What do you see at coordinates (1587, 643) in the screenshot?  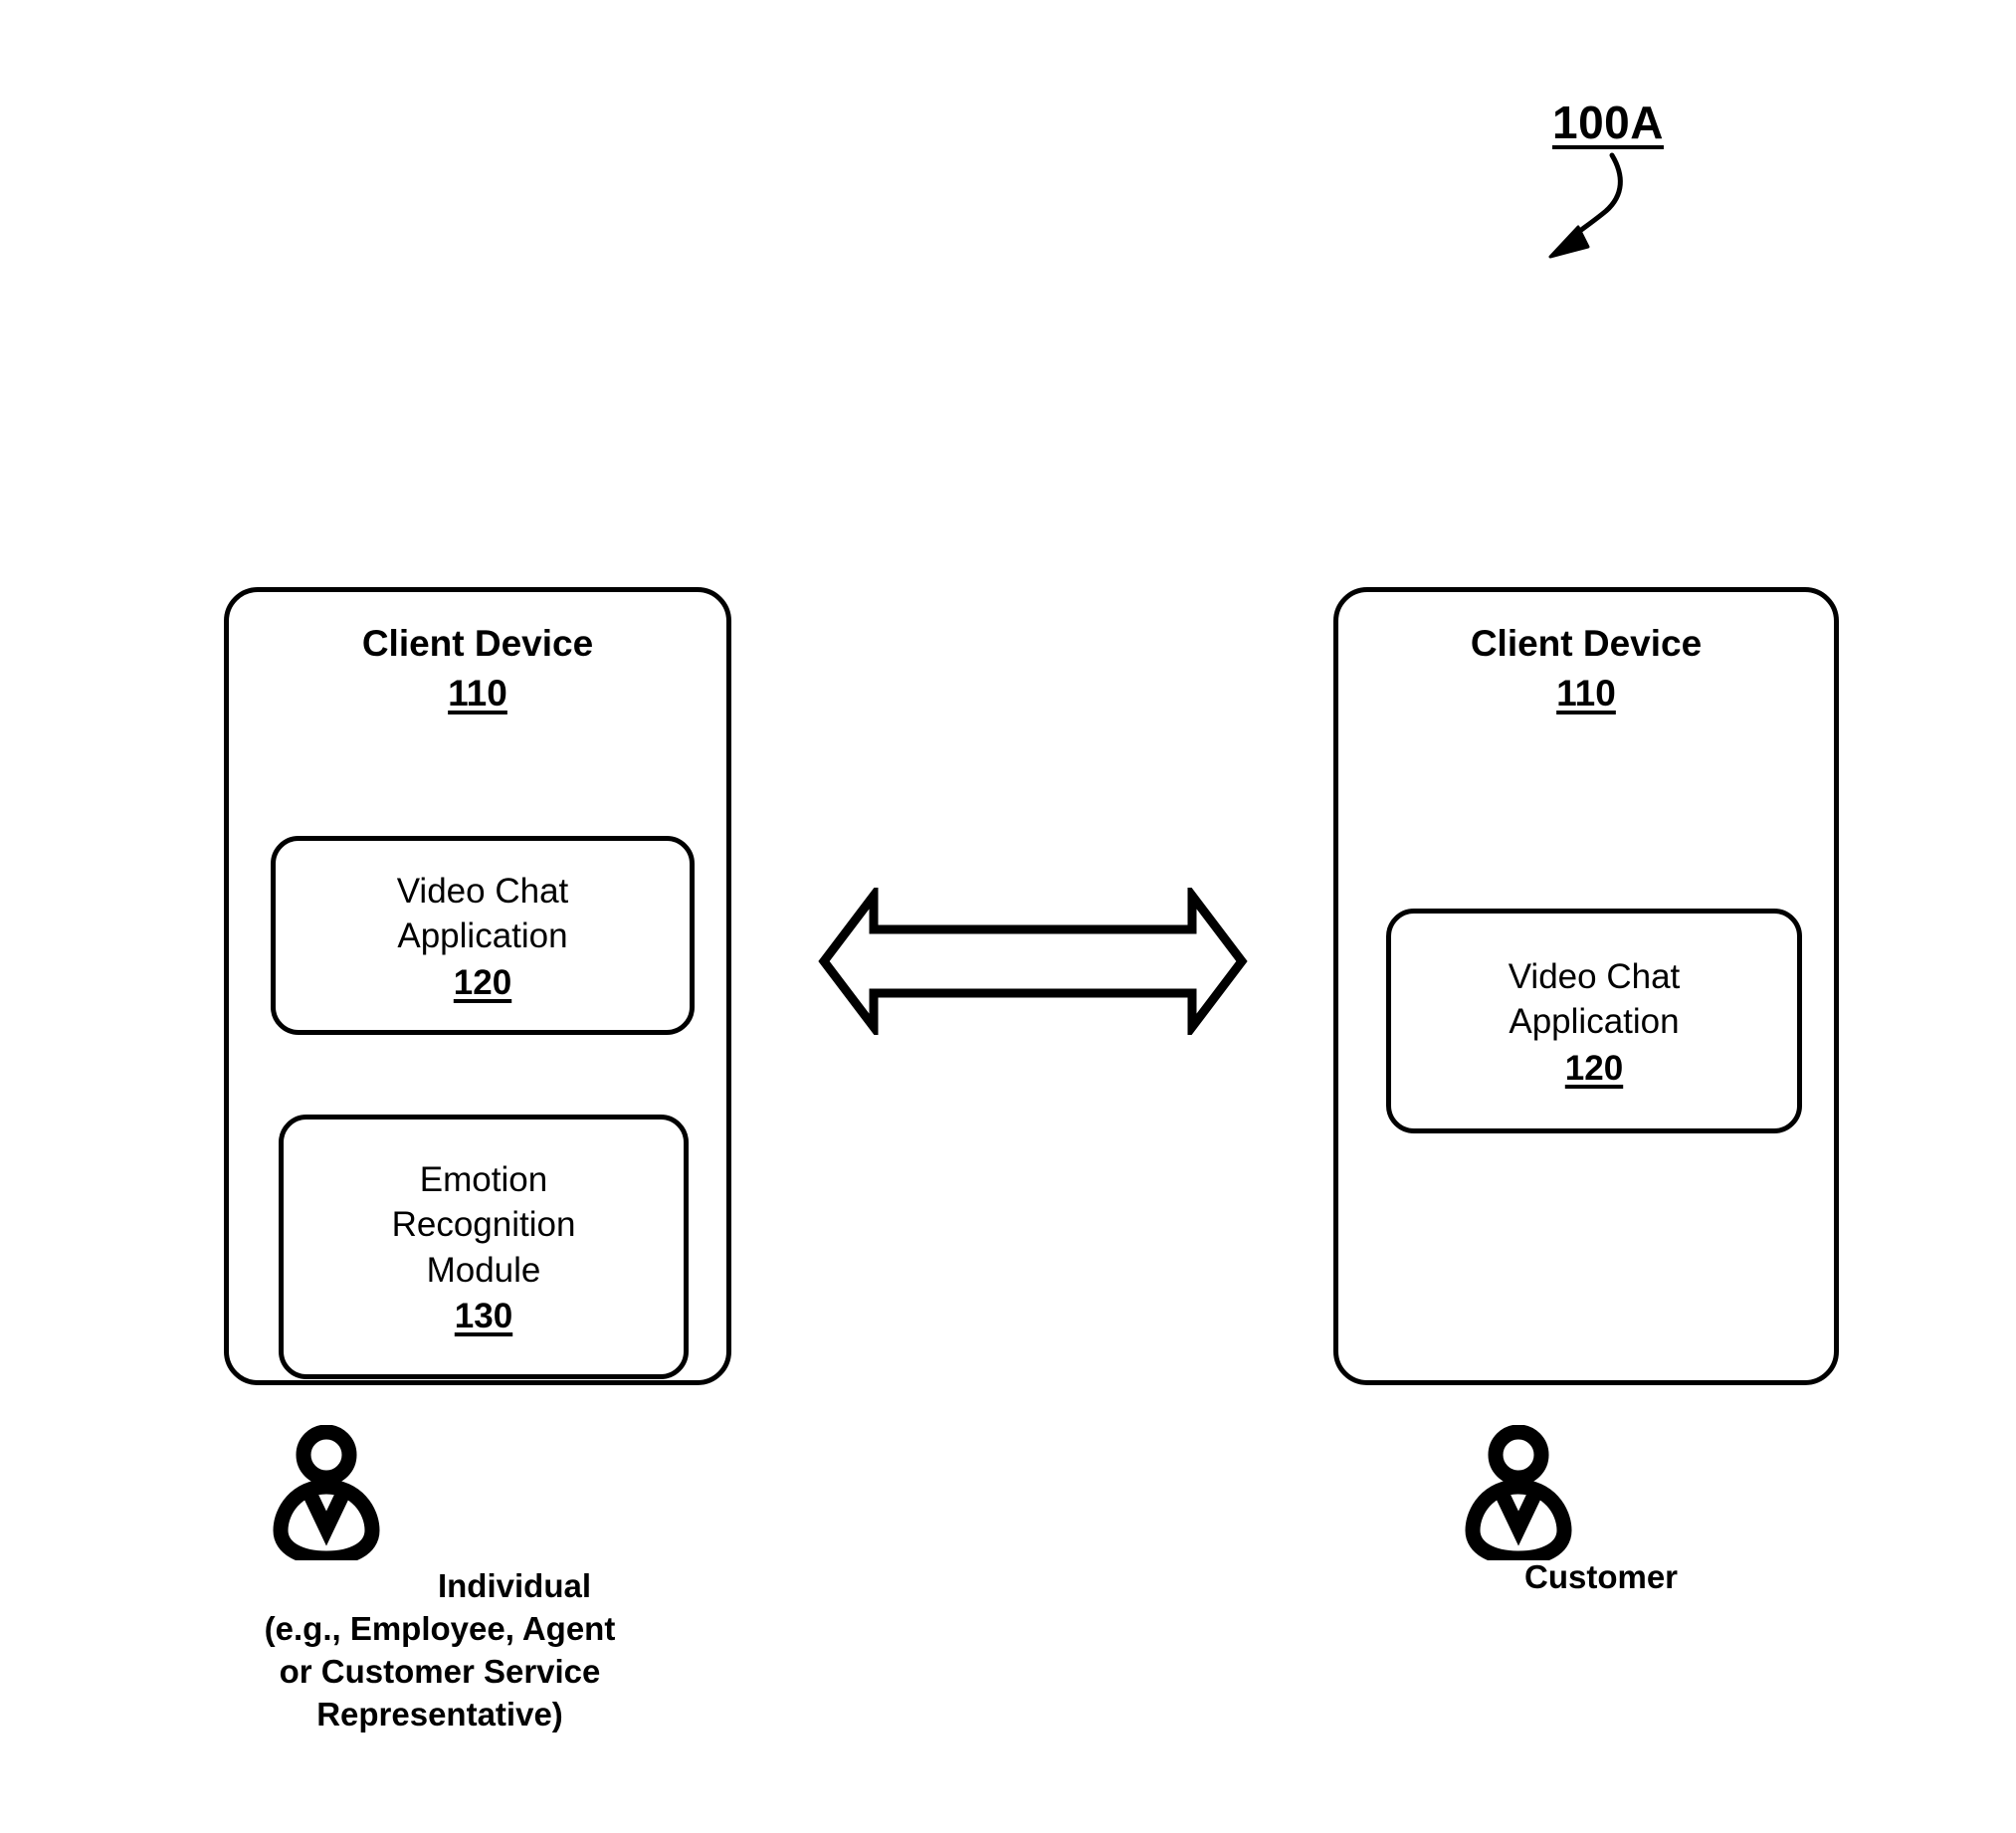 I see `device-right-title: Client Device` at bounding box center [1587, 643].